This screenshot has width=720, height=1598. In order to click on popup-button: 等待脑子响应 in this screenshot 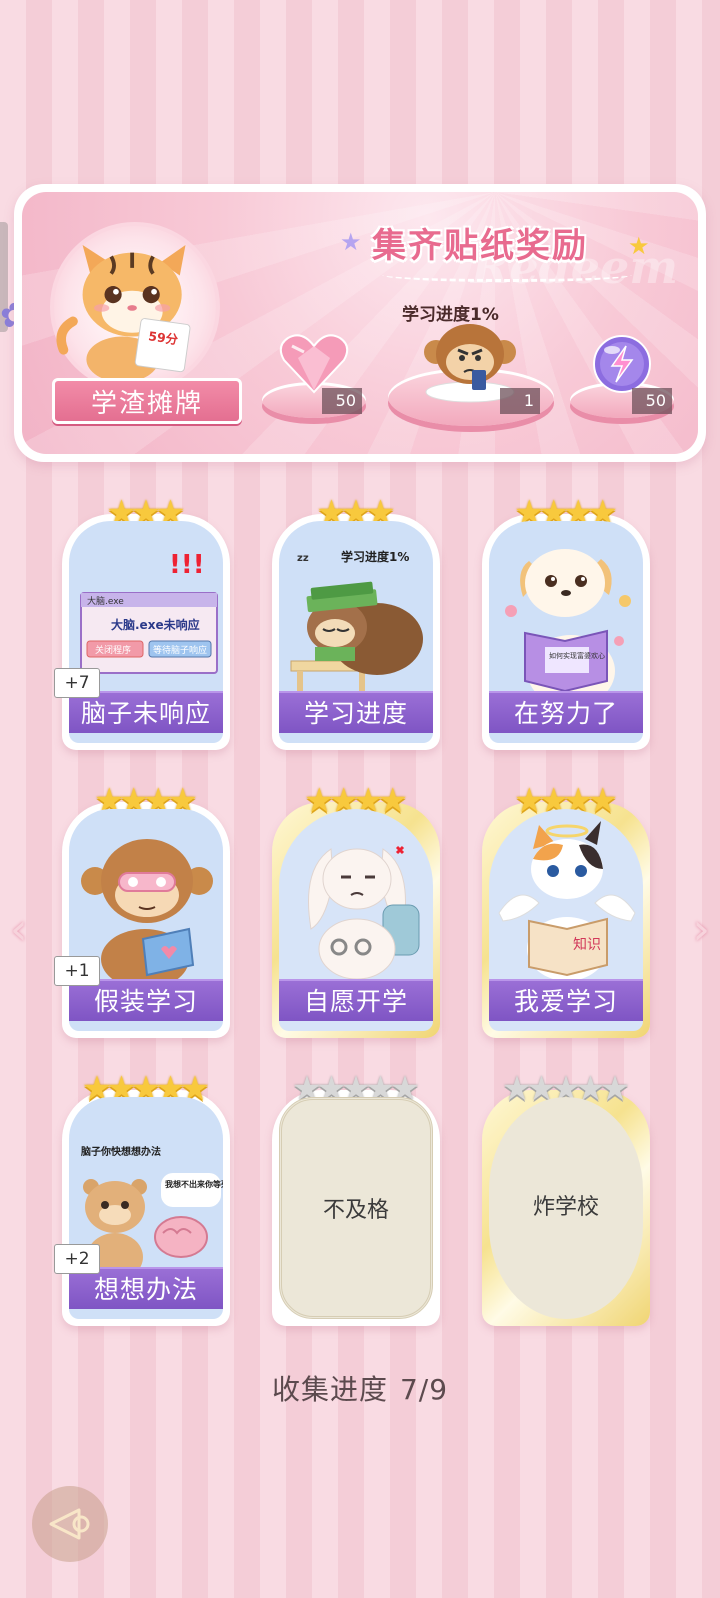, I will do `click(180, 650)`.